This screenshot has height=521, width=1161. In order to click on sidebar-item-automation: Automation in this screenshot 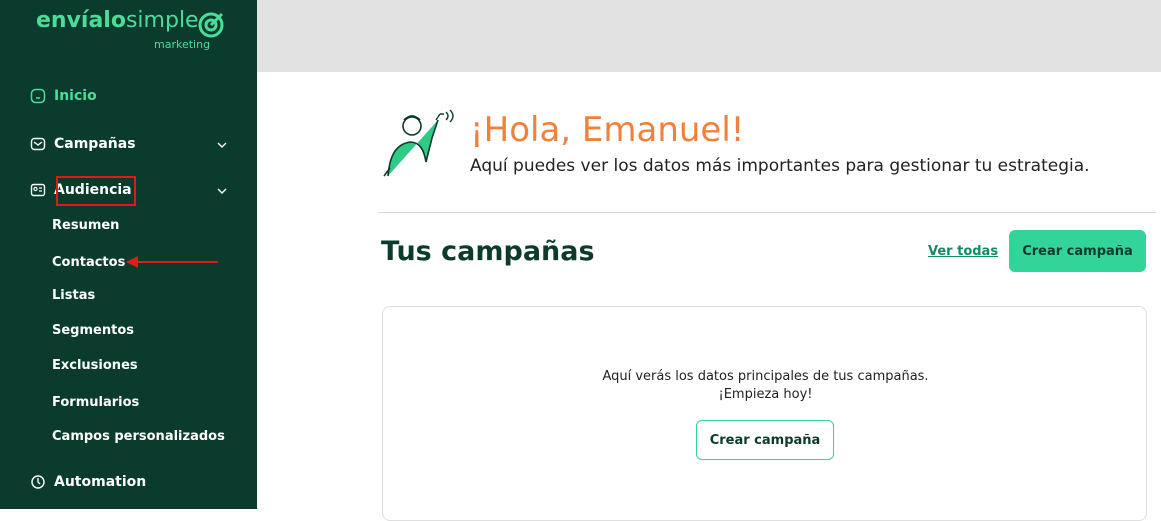, I will do `click(88, 482)`.